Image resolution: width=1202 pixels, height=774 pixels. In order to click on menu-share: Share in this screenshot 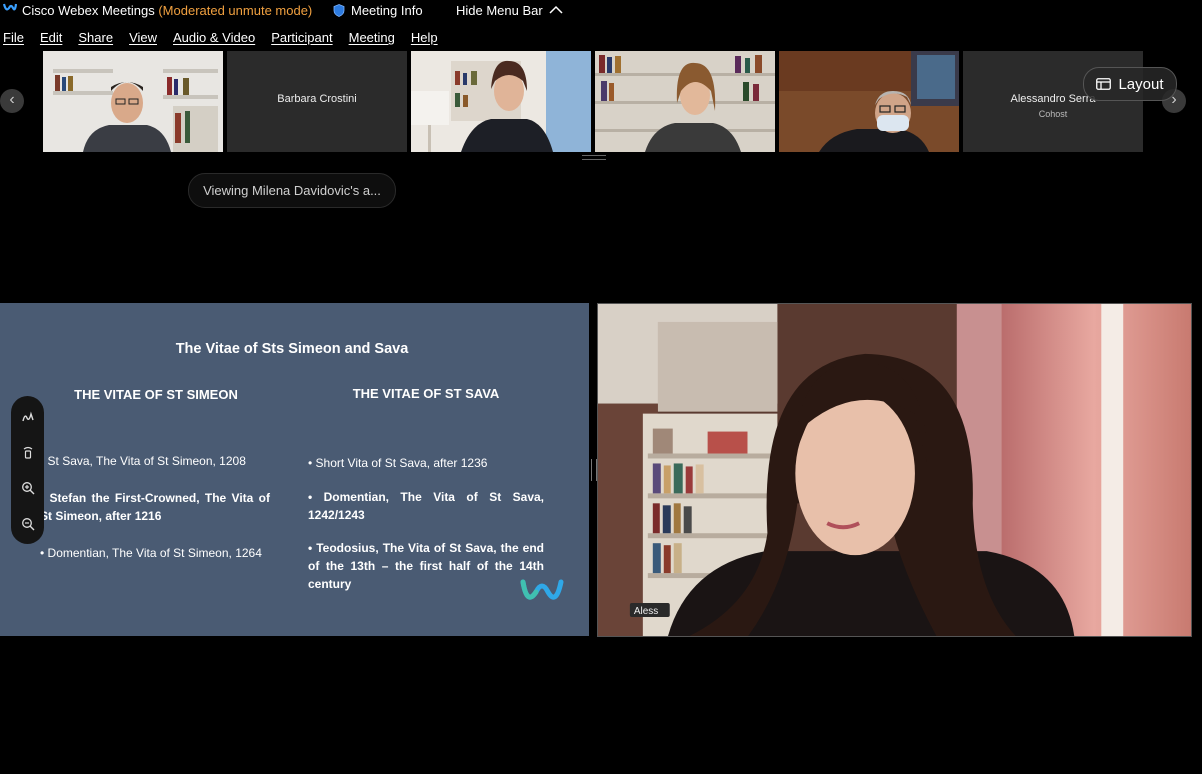, I will do `click(95, 39)`.